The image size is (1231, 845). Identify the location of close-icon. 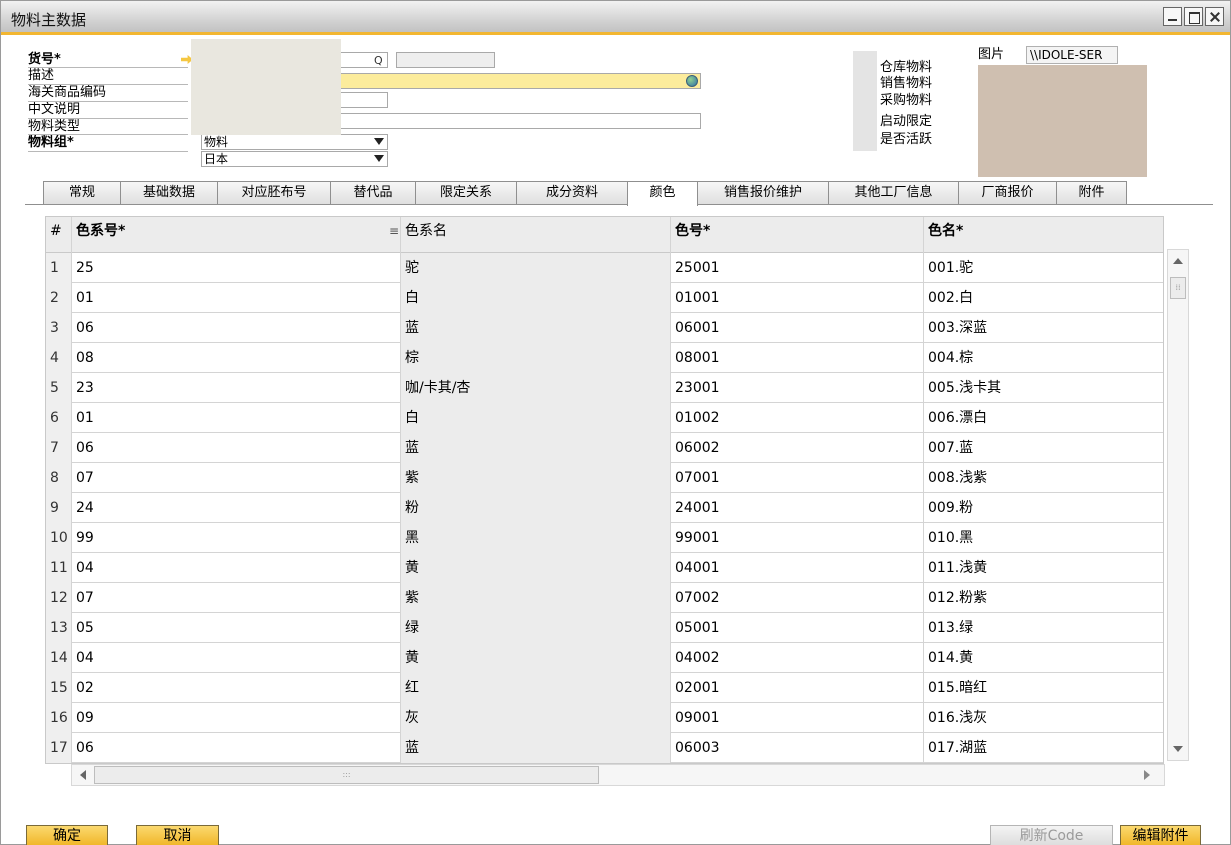
(1214, 16).